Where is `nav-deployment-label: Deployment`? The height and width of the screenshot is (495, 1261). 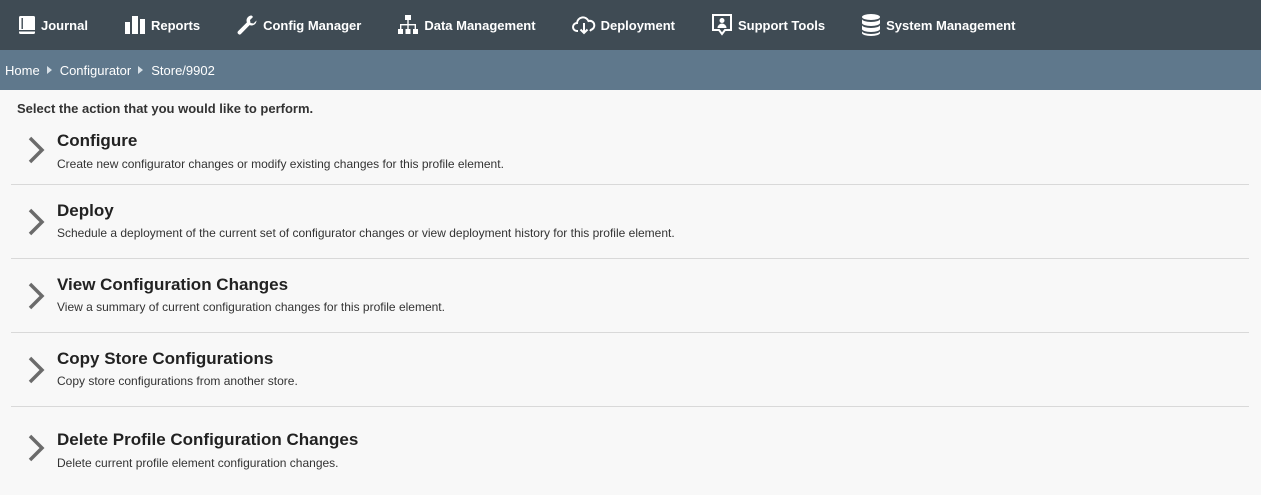
nav-deployment-label: Deployment is located at coordinates (637, 25).